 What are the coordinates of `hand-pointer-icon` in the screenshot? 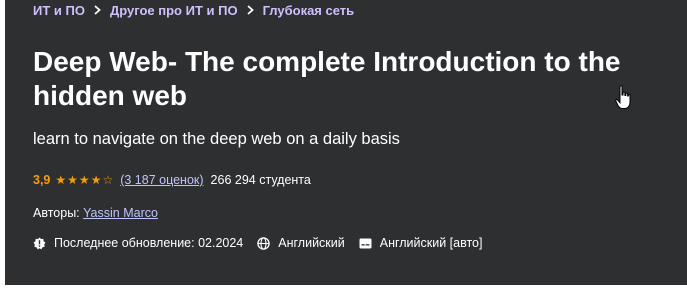 It's located at (623, 100).